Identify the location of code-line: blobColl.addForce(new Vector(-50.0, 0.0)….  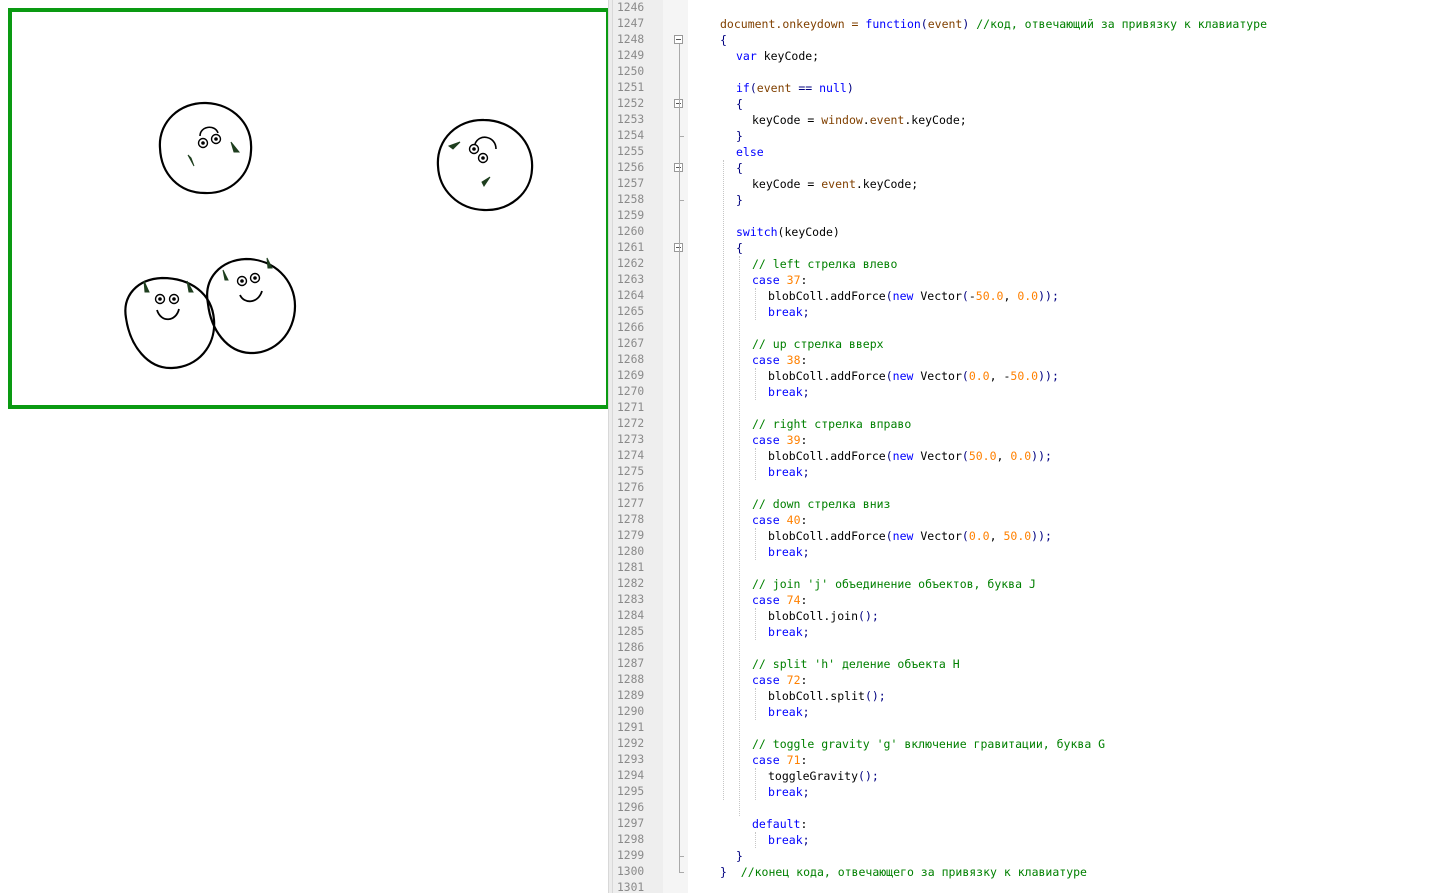
(913, 296).